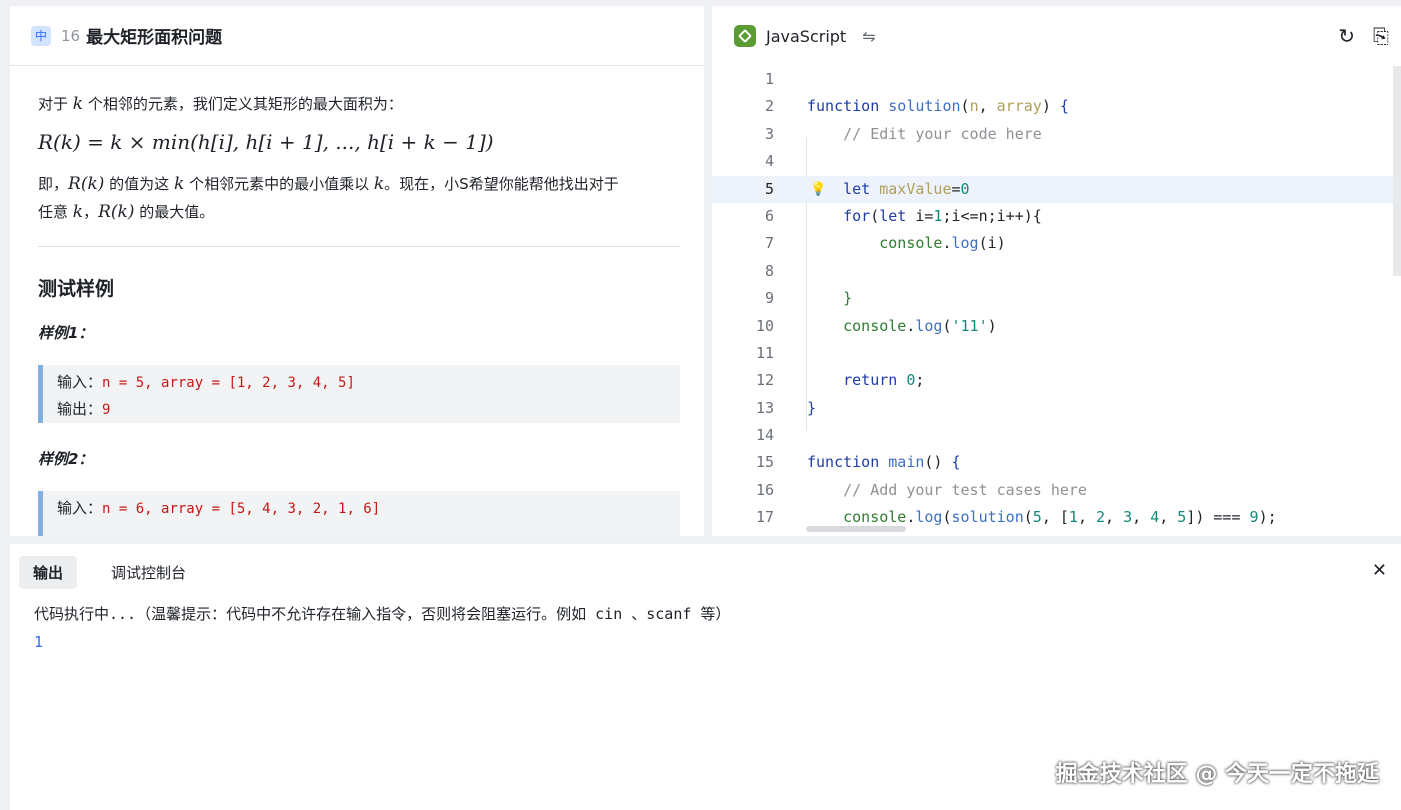 The width and height of the screenshot is (1401, 810). What do you see at coordinates (71, 35) in the screenshot?
I see `problem-number: 16` at bounding box center [71, 35].